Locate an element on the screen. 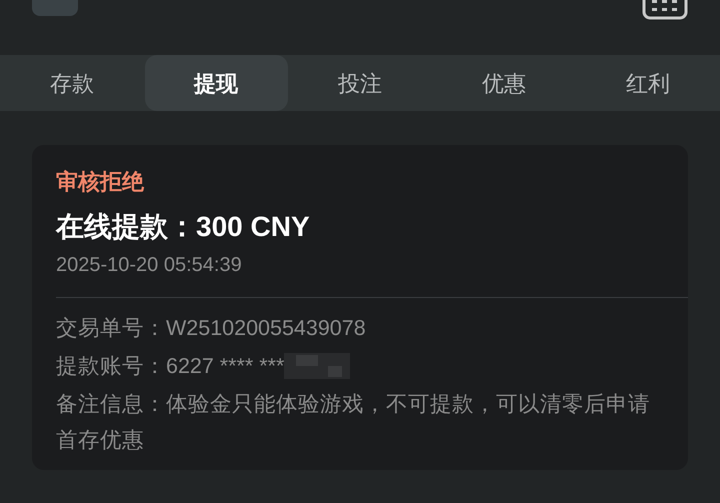 The image size is (720, 503). record-time: 2025-10-20 05:54:39 is located at coordinates (149, 265).